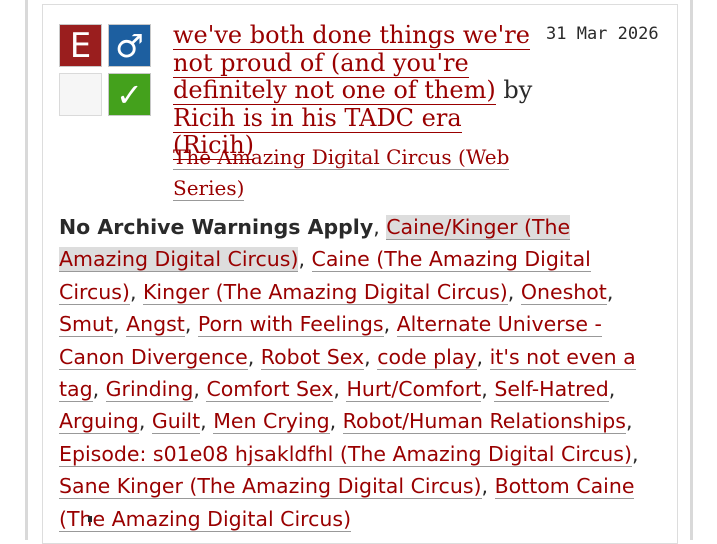  I want to click on tag-freeform: Smut, so click(86, 325).